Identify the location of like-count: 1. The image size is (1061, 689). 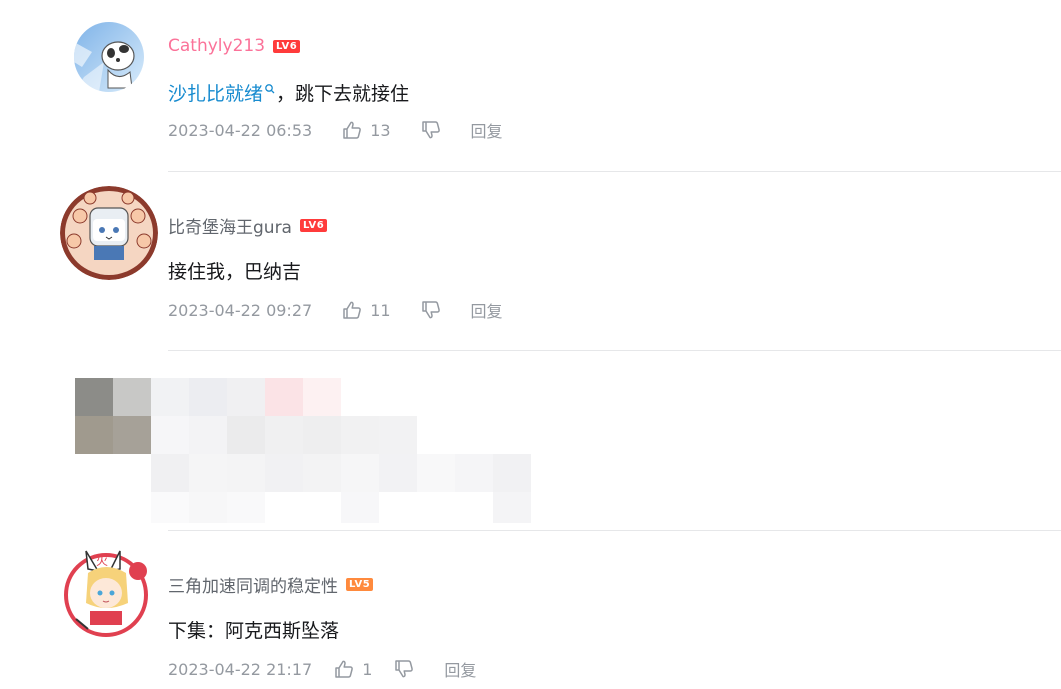
(367, 669).